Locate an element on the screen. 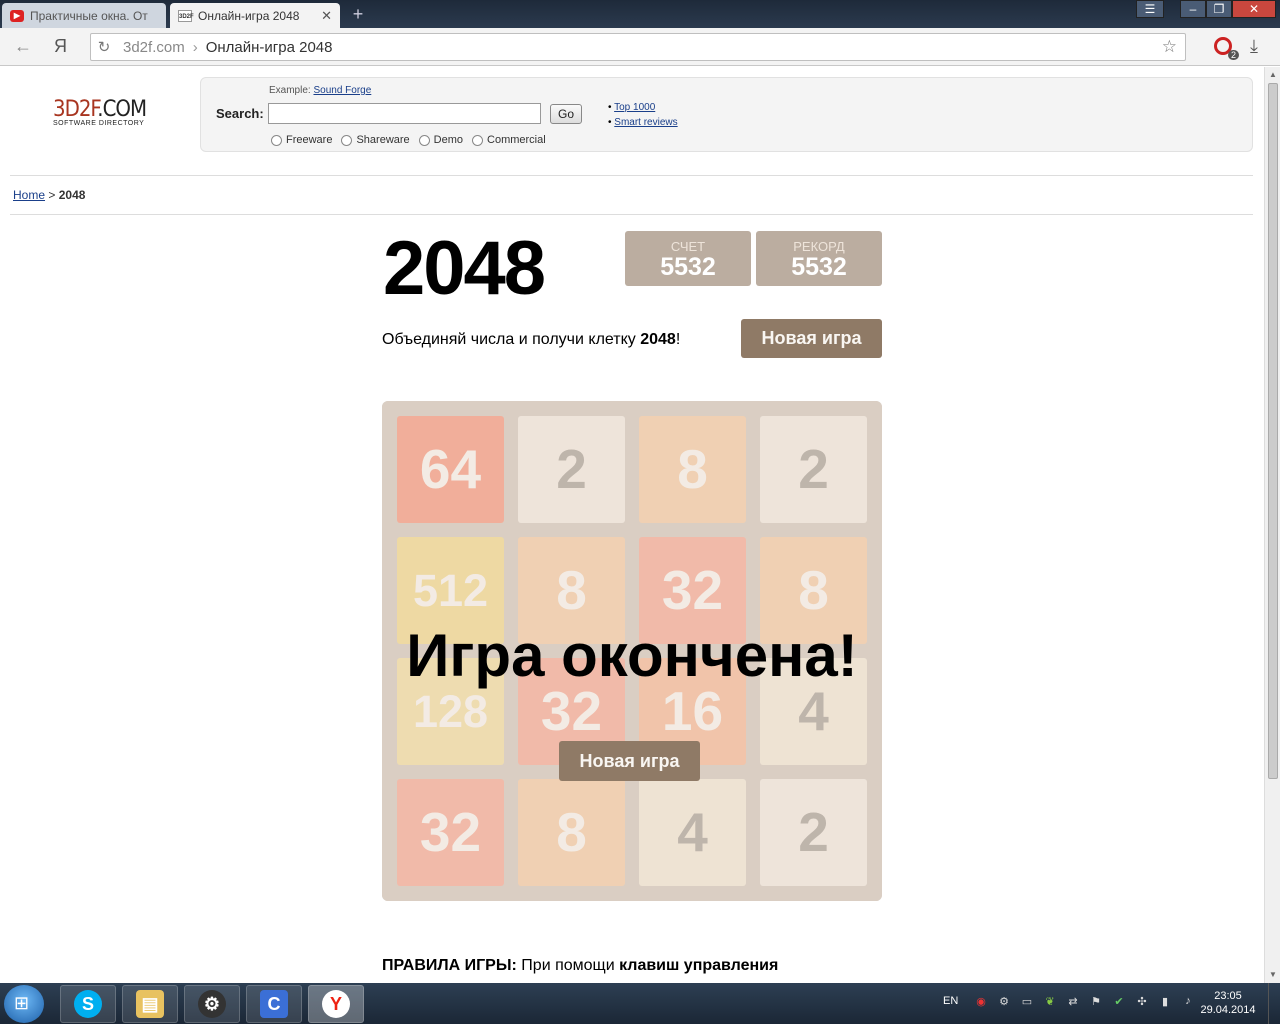 The height and width of the screenshot is (1024, 1280). network-tray-icon: ✣ is located at coordinates (1142, 1003).